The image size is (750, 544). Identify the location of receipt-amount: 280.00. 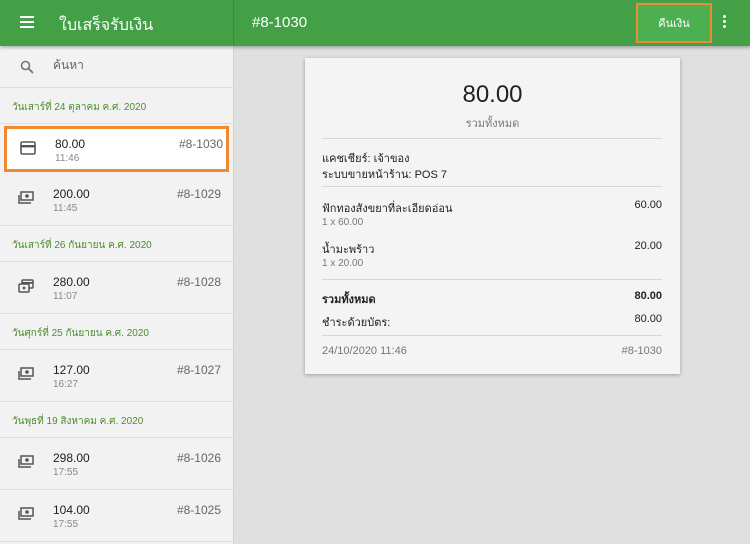
(71, 282).